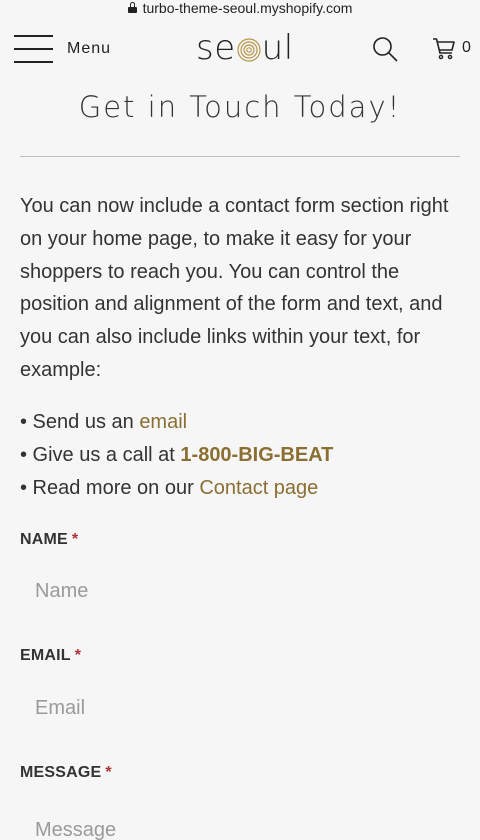 This screenshot has width=480, height=840. Describe the element at coordinates (258, 488) in the screenshot. I see `contact-page-link: Contact page` at that location.